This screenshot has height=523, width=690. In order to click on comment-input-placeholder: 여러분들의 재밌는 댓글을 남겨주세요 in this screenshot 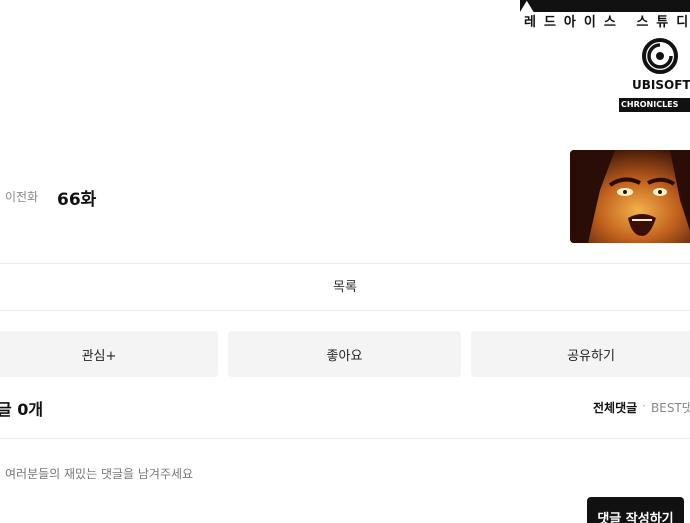, I will do `click(99, 473)`.